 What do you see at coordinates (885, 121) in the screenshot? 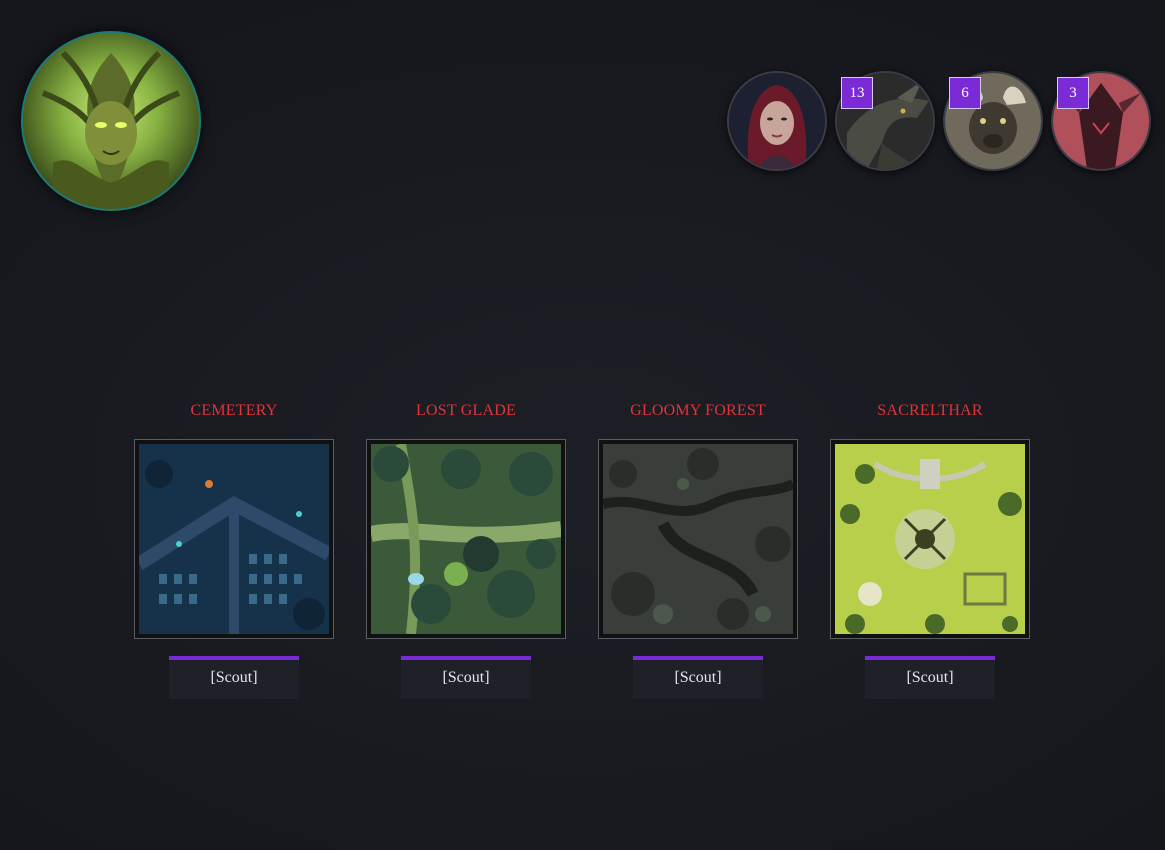
I see `enemy-portrait: 13` at bounding box center [885, 121].